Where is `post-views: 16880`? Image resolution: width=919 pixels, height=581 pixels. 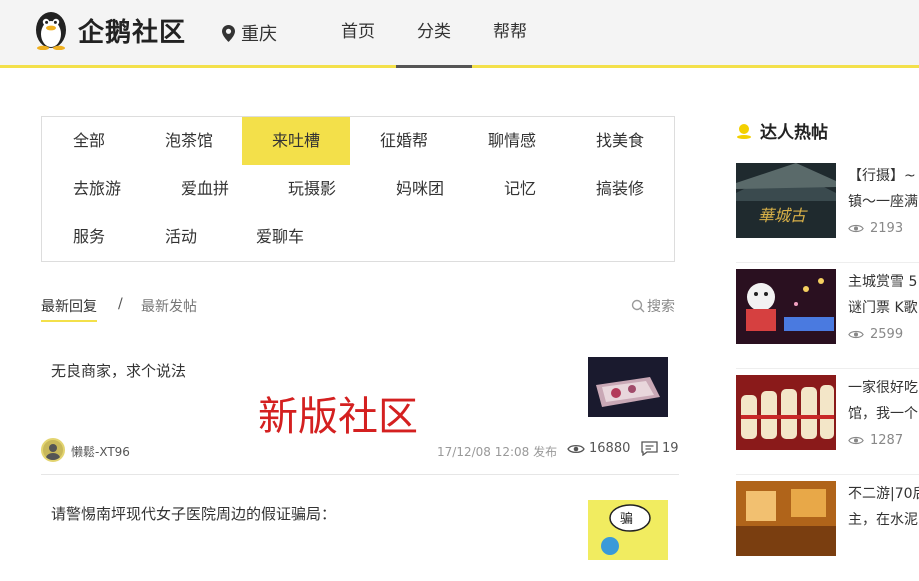 post-views: 16880 is located at coordinates (598, 448).